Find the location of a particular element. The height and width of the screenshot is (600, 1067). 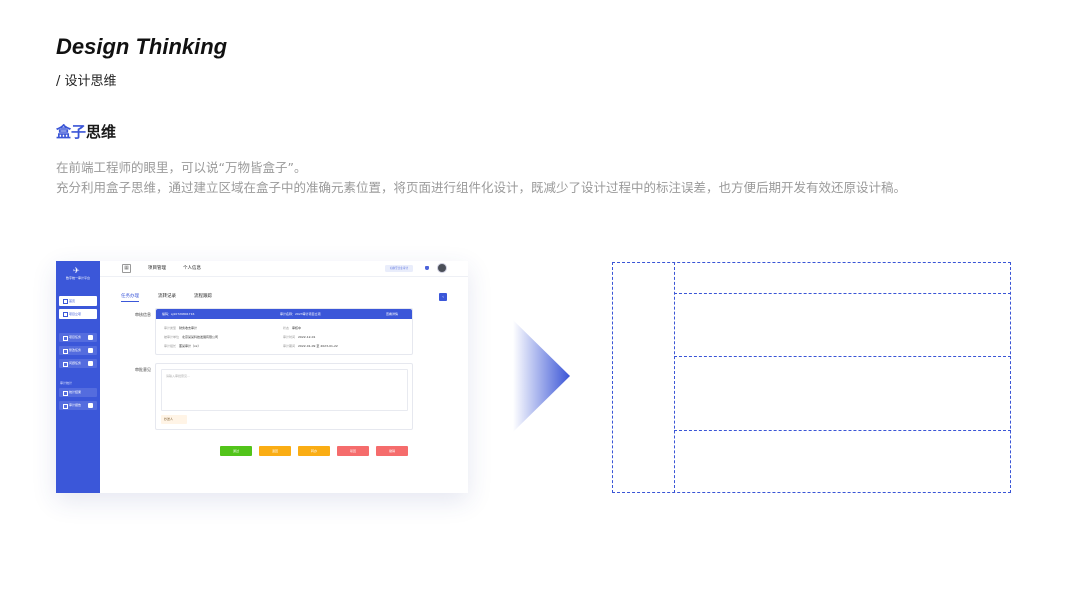

wireframe-outer-box is located at coordinates (811, 377).